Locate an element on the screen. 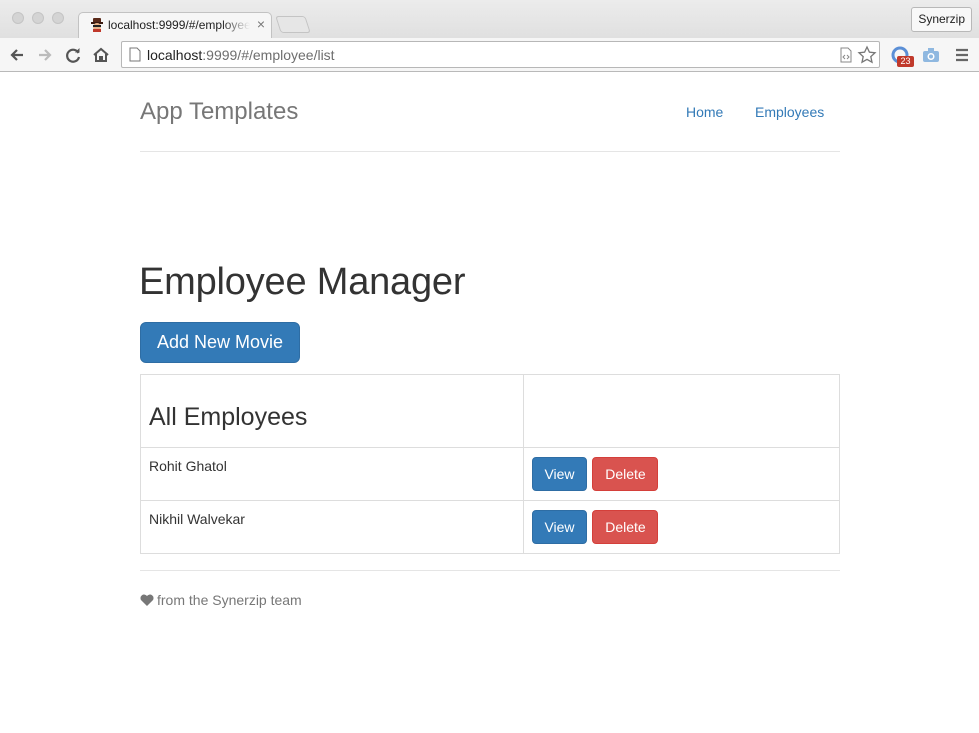 This screenshot has width=979, height=733. forward-arrow-icon is located at coordinates (45, 55).